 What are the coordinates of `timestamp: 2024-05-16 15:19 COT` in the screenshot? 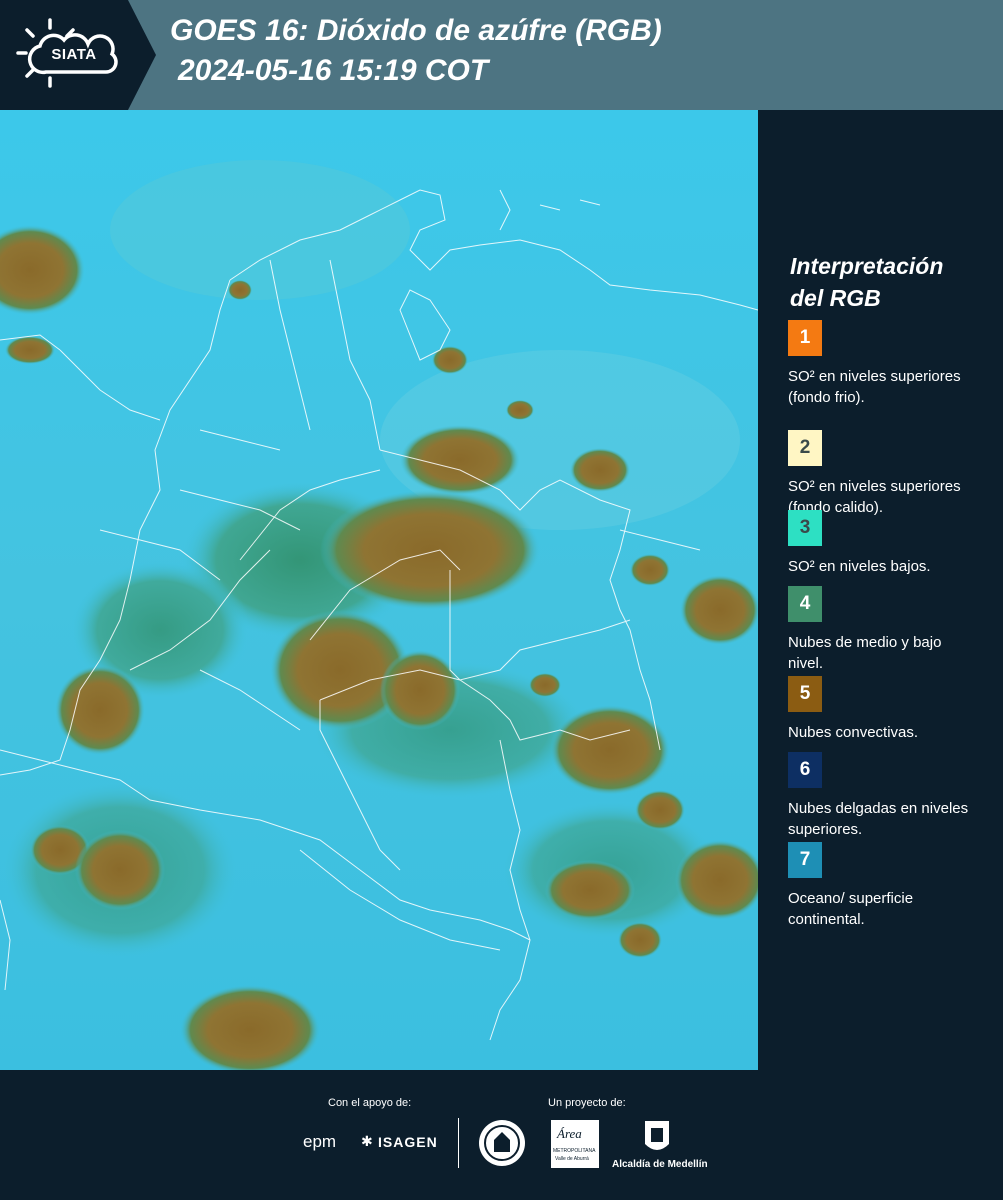 It's located at (333, 70).